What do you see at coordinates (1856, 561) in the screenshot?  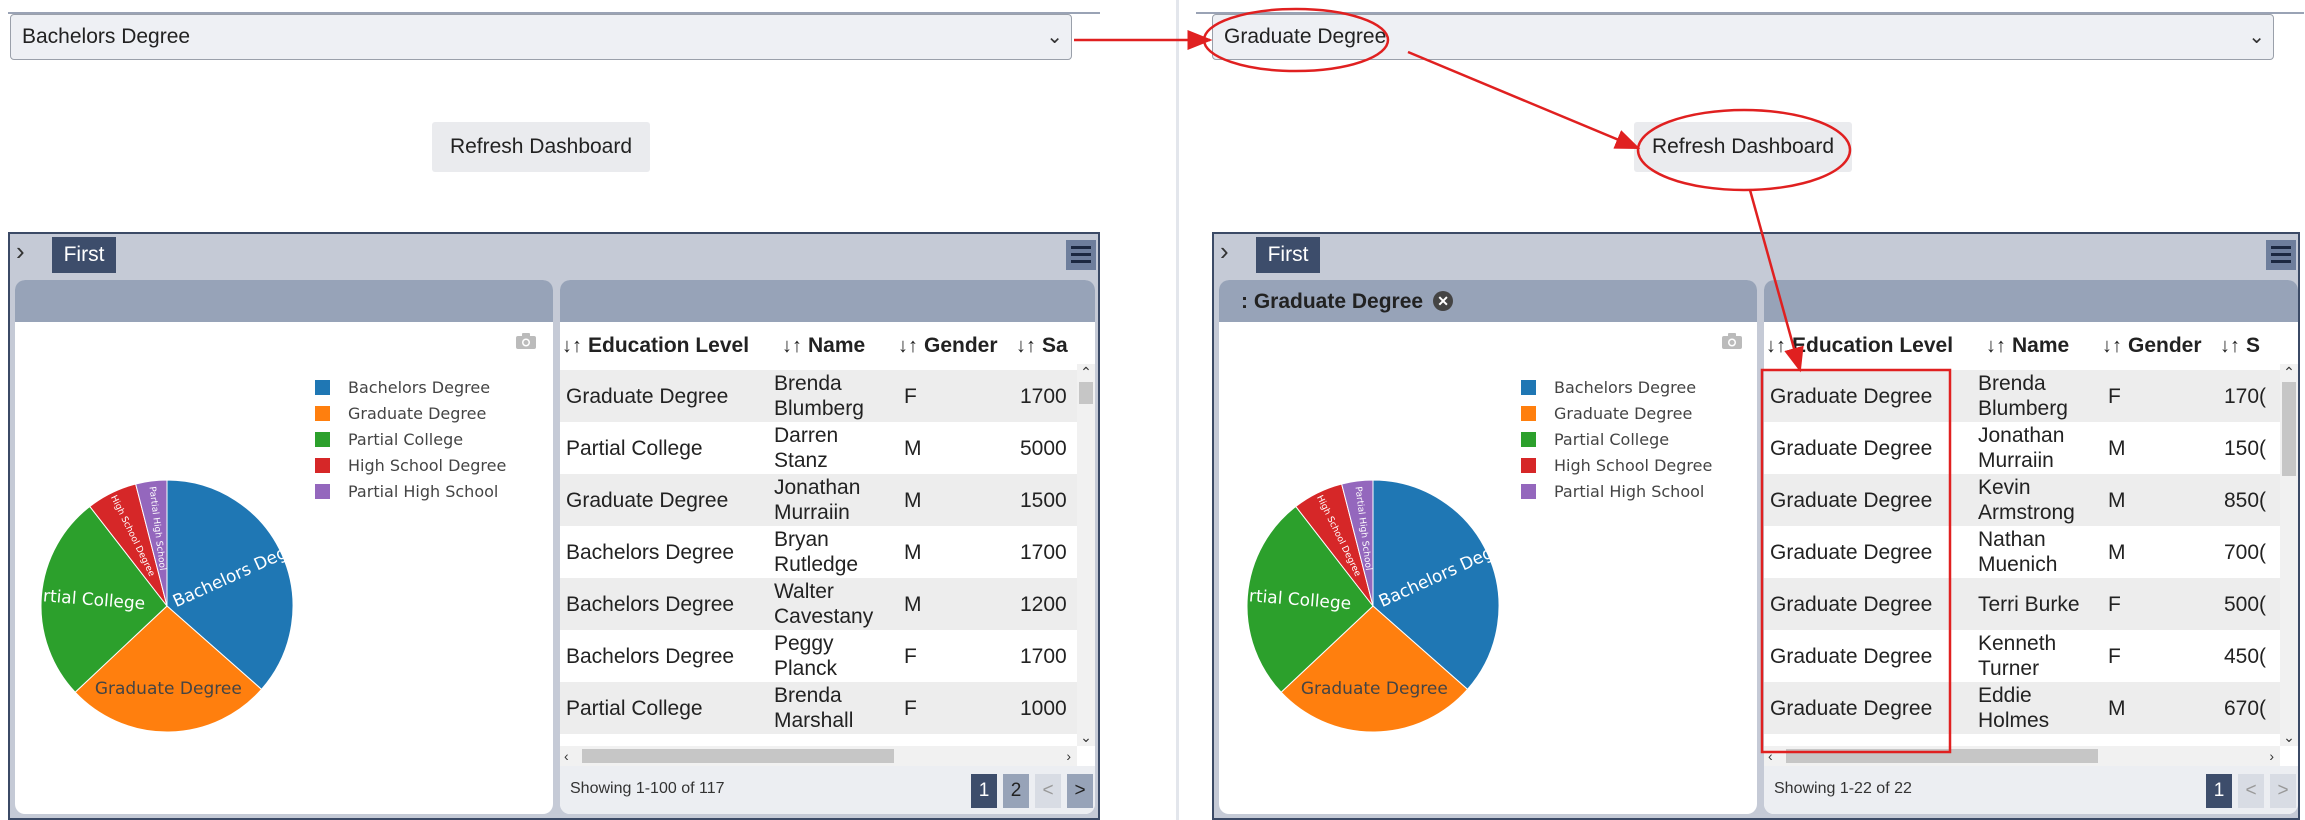 I see `annotation-highlight-box` at bounding box center [1856, 561].